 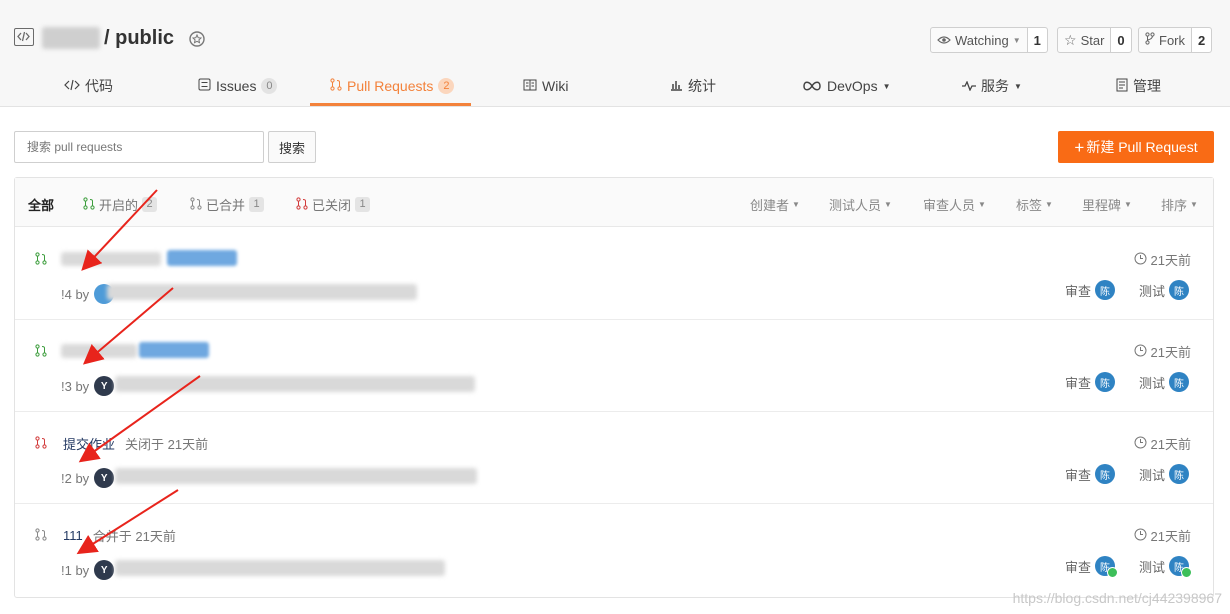 I want to click on pr-merged-icon, so click(x=42, y=535).